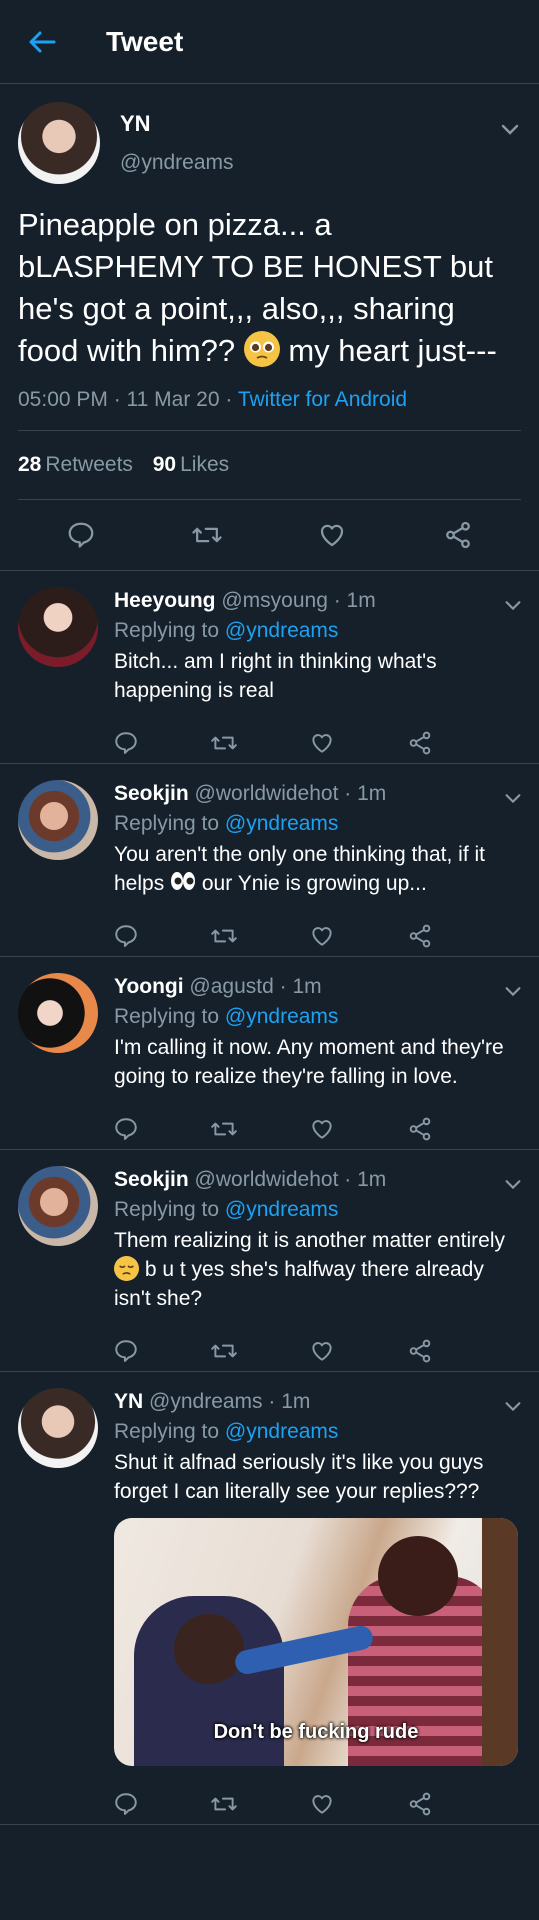  I want to click on tweet-stats: 28 Retweets 90 Likes, so click(269, 465).